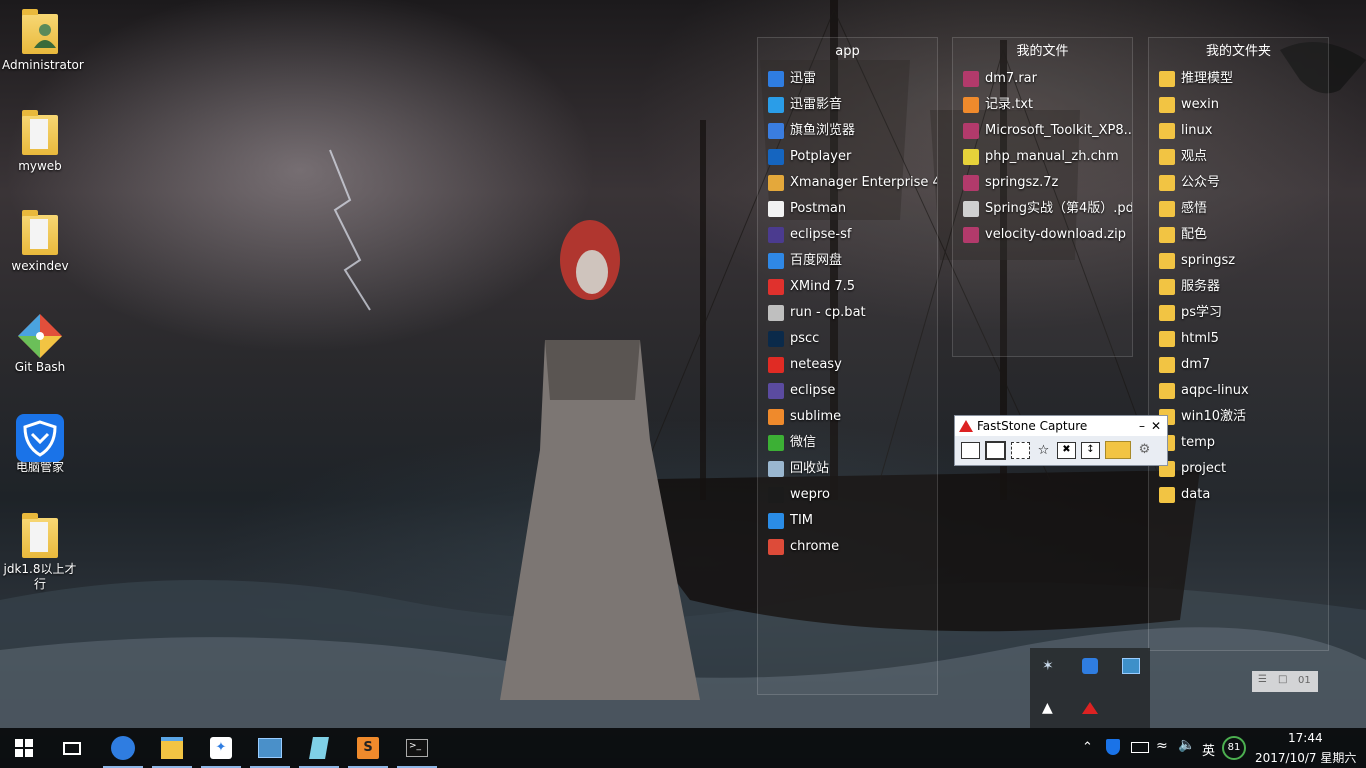 This screenshot has width=1366, height=768. I want to click on fence-item: 回收站, so click(847, 469).